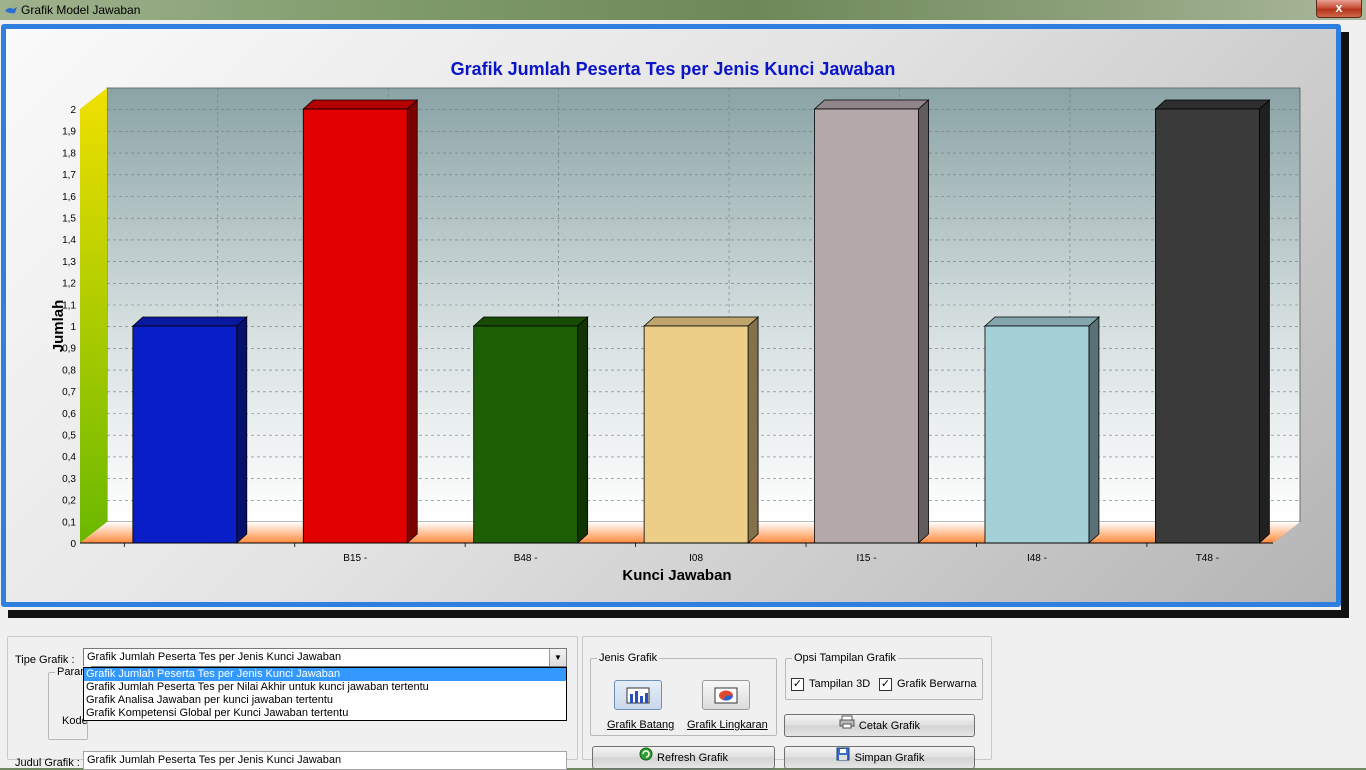  Describe the element at coordinates (69, 175) in the screenshot. I see `y-tick-label: 1,7` at that location.